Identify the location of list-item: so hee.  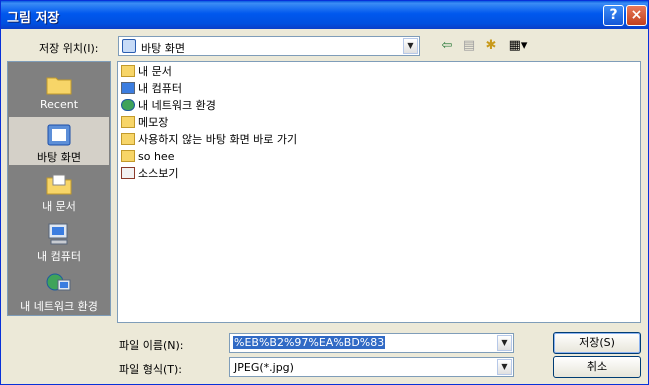
(147, 157).